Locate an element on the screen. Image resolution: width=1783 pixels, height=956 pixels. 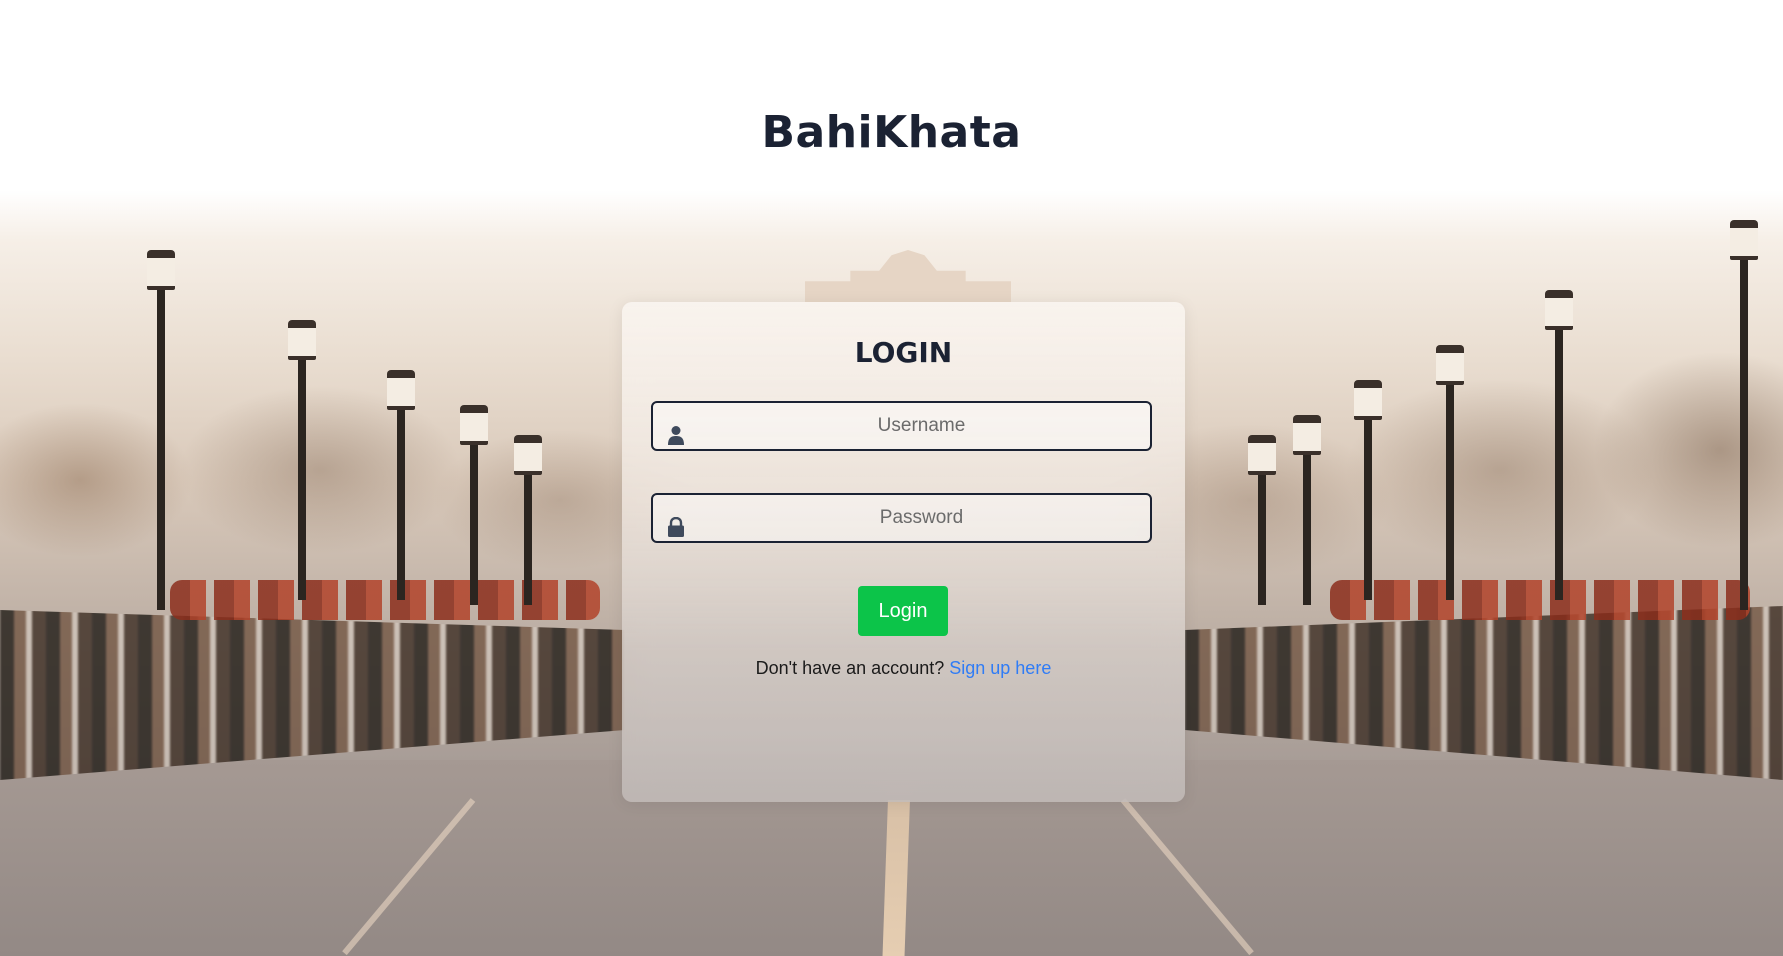
password-input is located at coordinates (901, 518).